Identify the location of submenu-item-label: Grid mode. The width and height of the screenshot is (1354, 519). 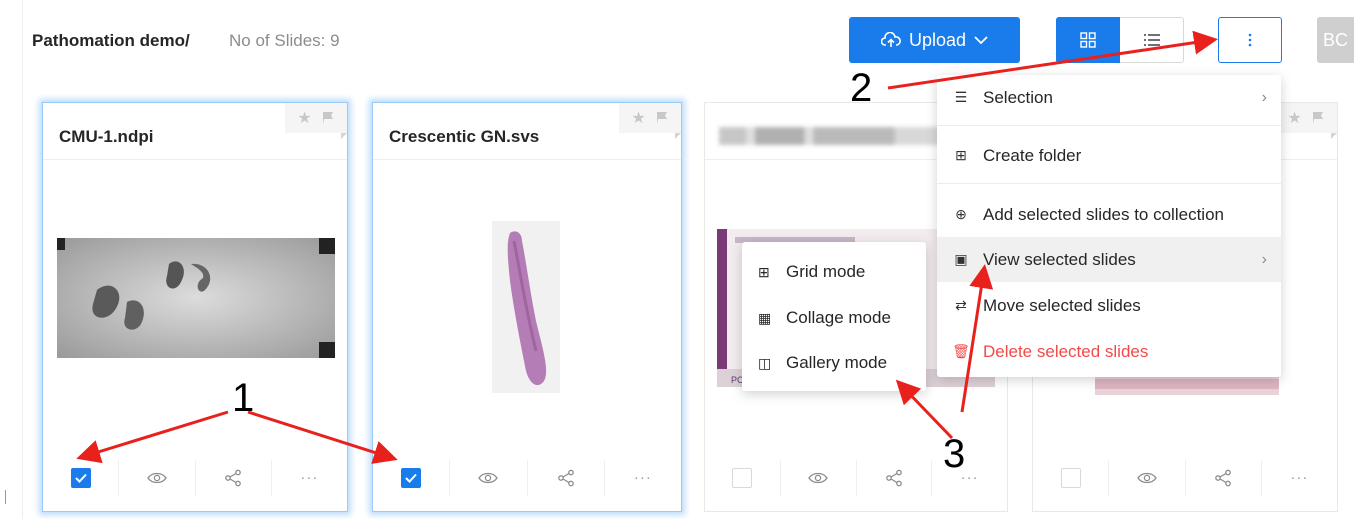
(826, 271).